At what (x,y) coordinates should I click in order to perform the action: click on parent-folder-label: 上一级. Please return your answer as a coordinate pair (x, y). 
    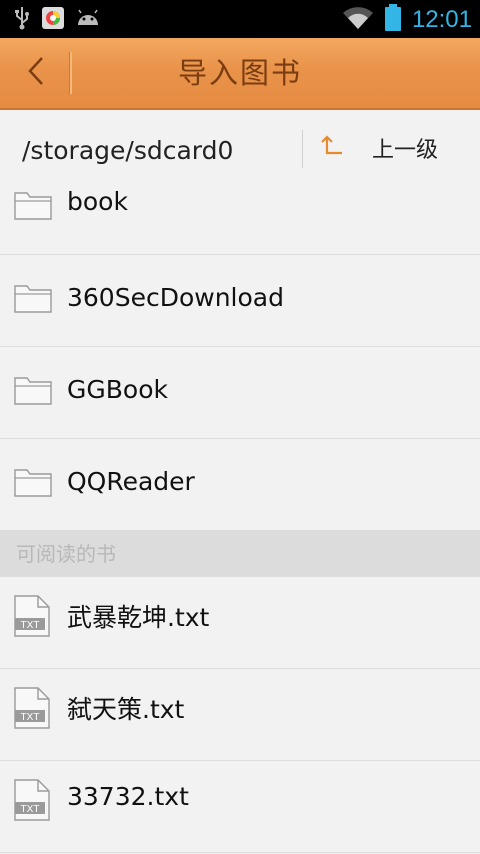
    Looking at the image, I should click on (405, 150).